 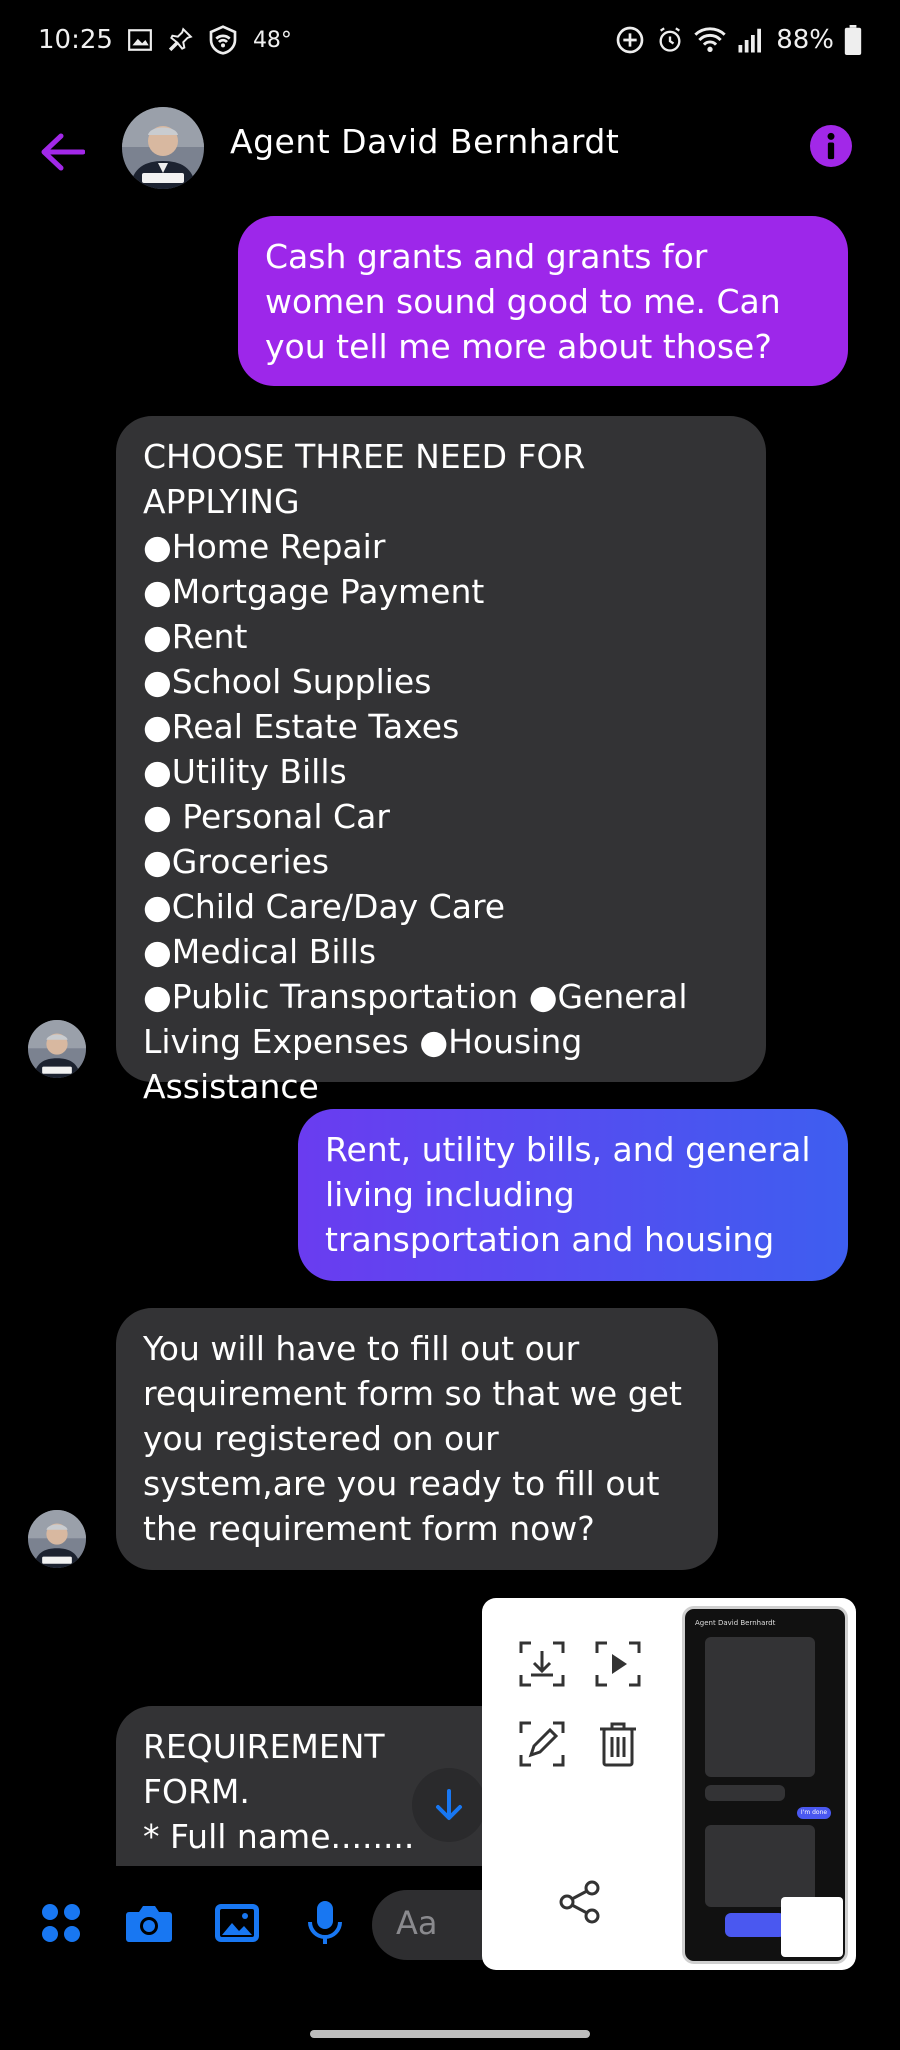 I want to click on camera-button, so click(x=149, y=1923).